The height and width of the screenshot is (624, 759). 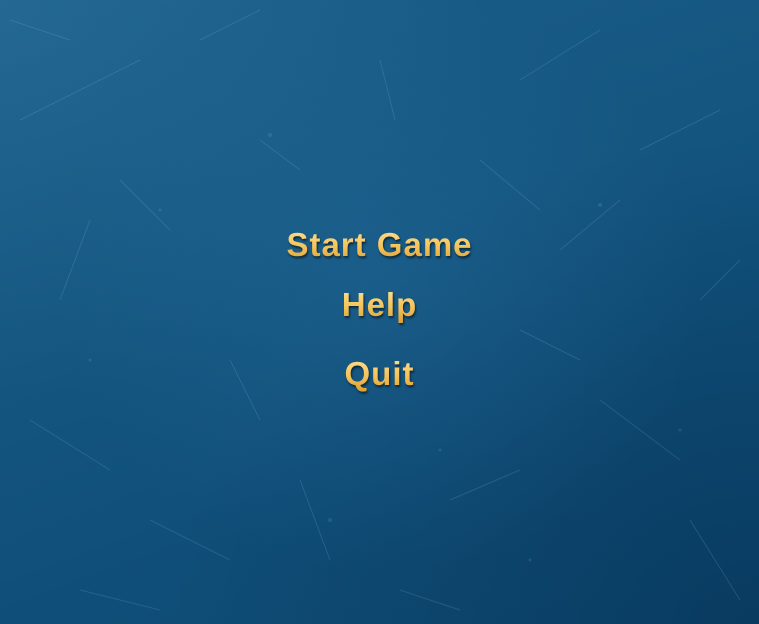 What do you see at coordinates (379, 305) in the screenshot?
I see `help-button: Help` at bounding box center [379, 305].